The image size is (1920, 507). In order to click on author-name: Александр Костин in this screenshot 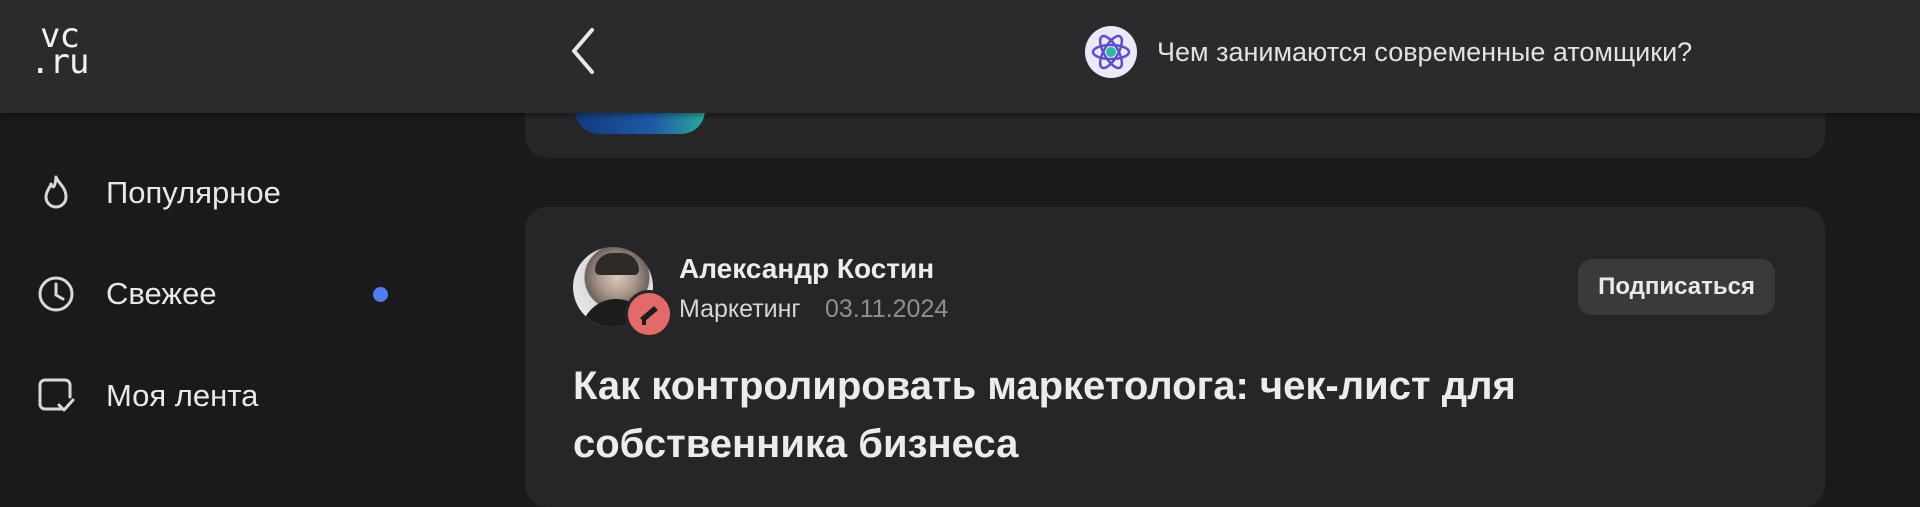, I will do `click(806, 269)`.